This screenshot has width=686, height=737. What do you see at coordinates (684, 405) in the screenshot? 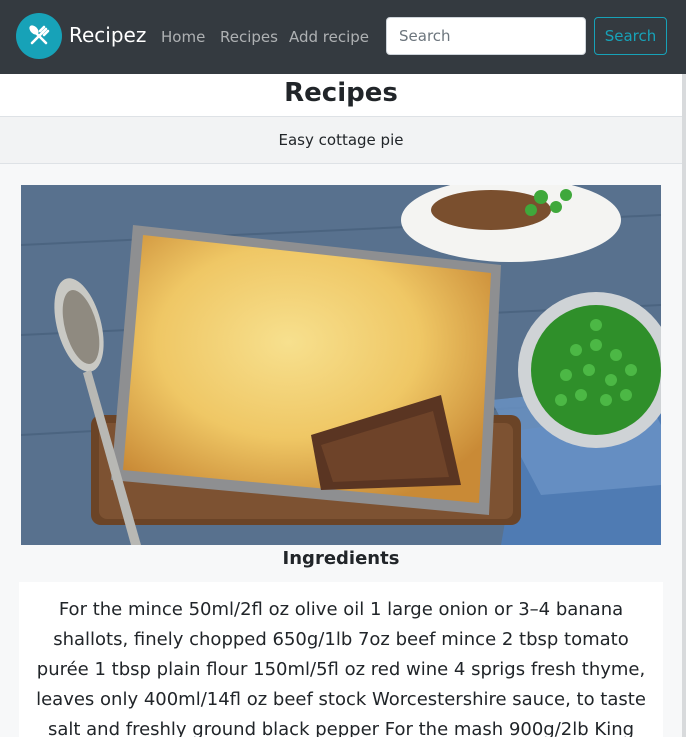
I see `scrollbar` at bounding box center [684, 405].